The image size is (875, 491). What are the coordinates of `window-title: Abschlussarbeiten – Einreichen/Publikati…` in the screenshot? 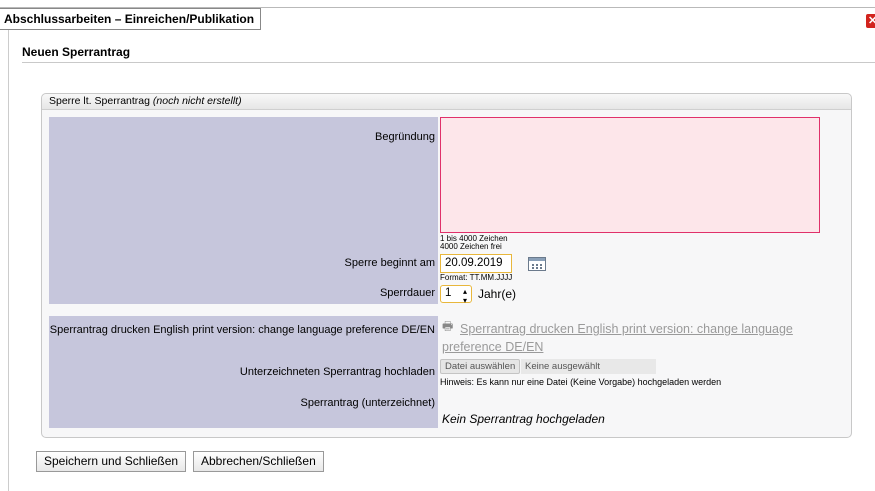 It's located at (131, 19).